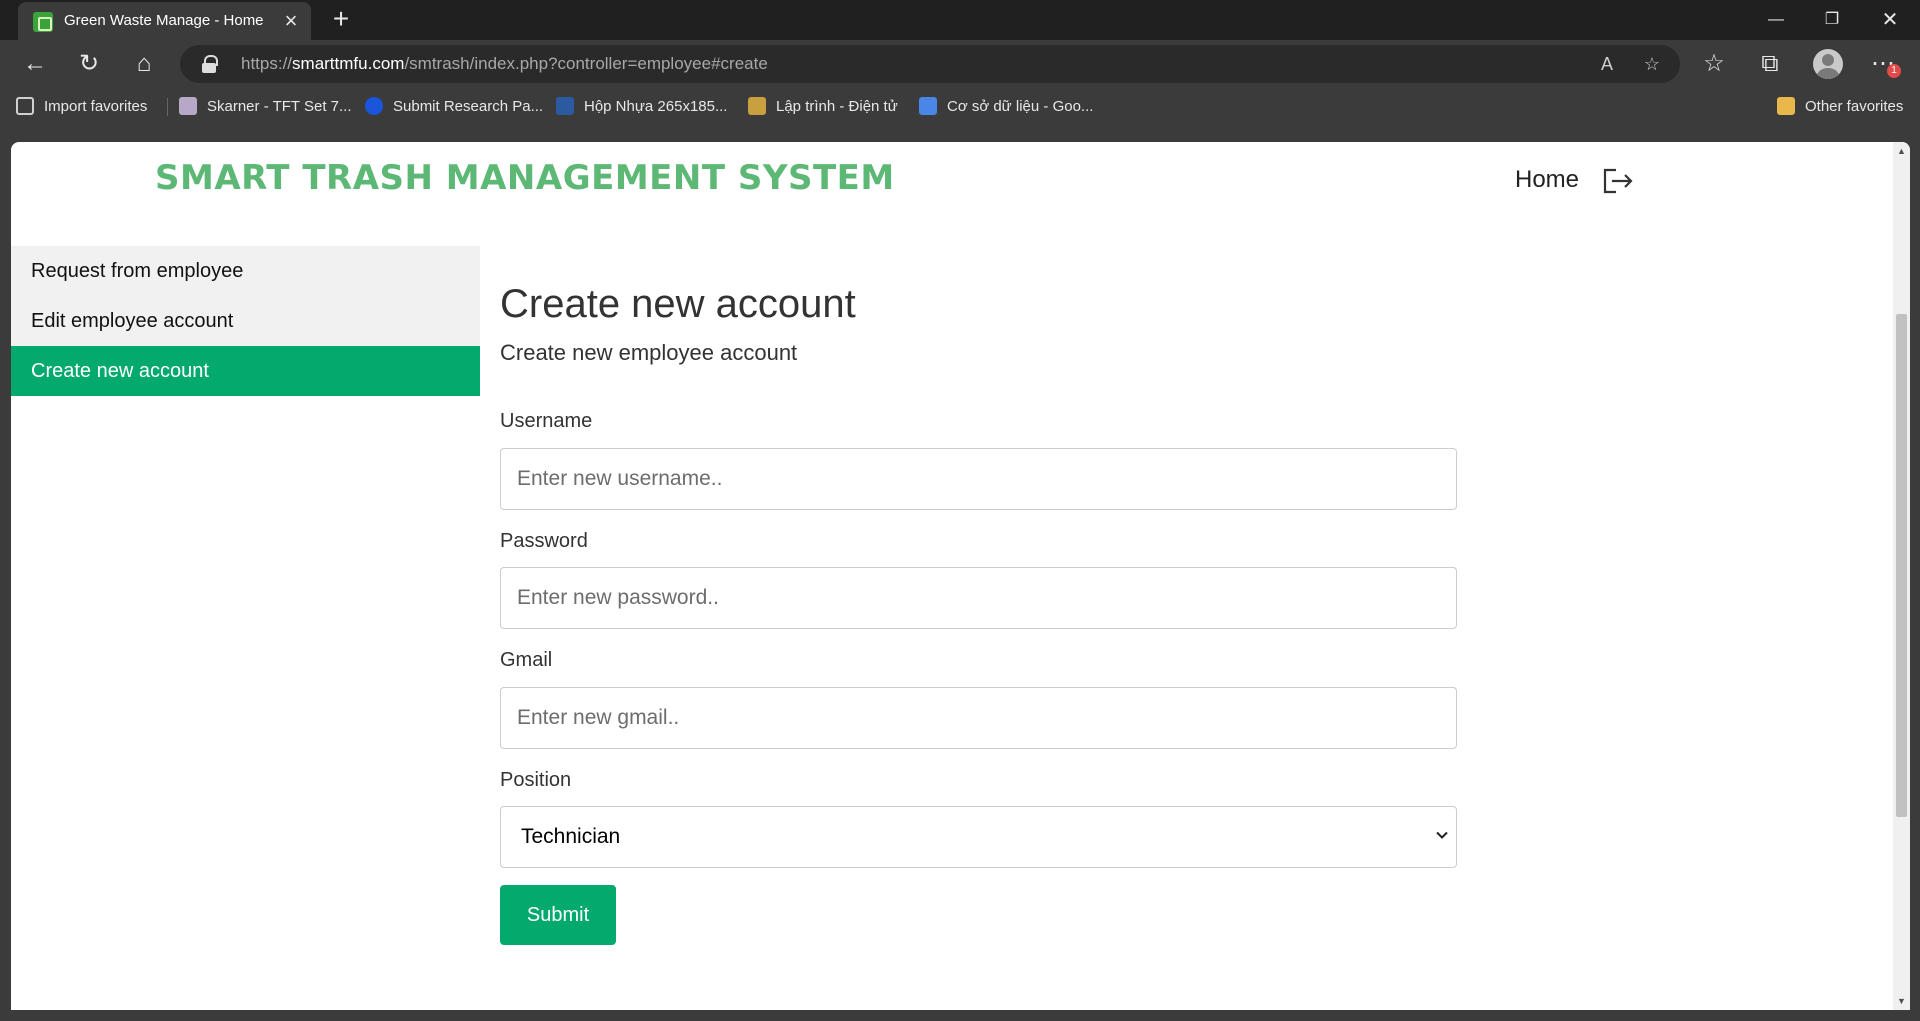  I want to click on scroll-down-icon: ▼, so click(1901, 1001).